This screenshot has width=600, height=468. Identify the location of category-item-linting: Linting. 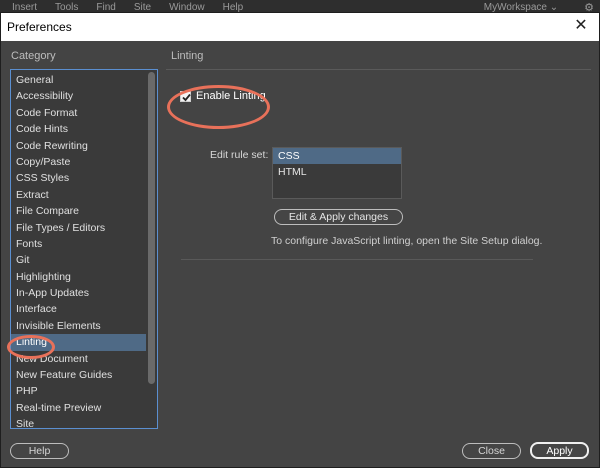
(78, 342).